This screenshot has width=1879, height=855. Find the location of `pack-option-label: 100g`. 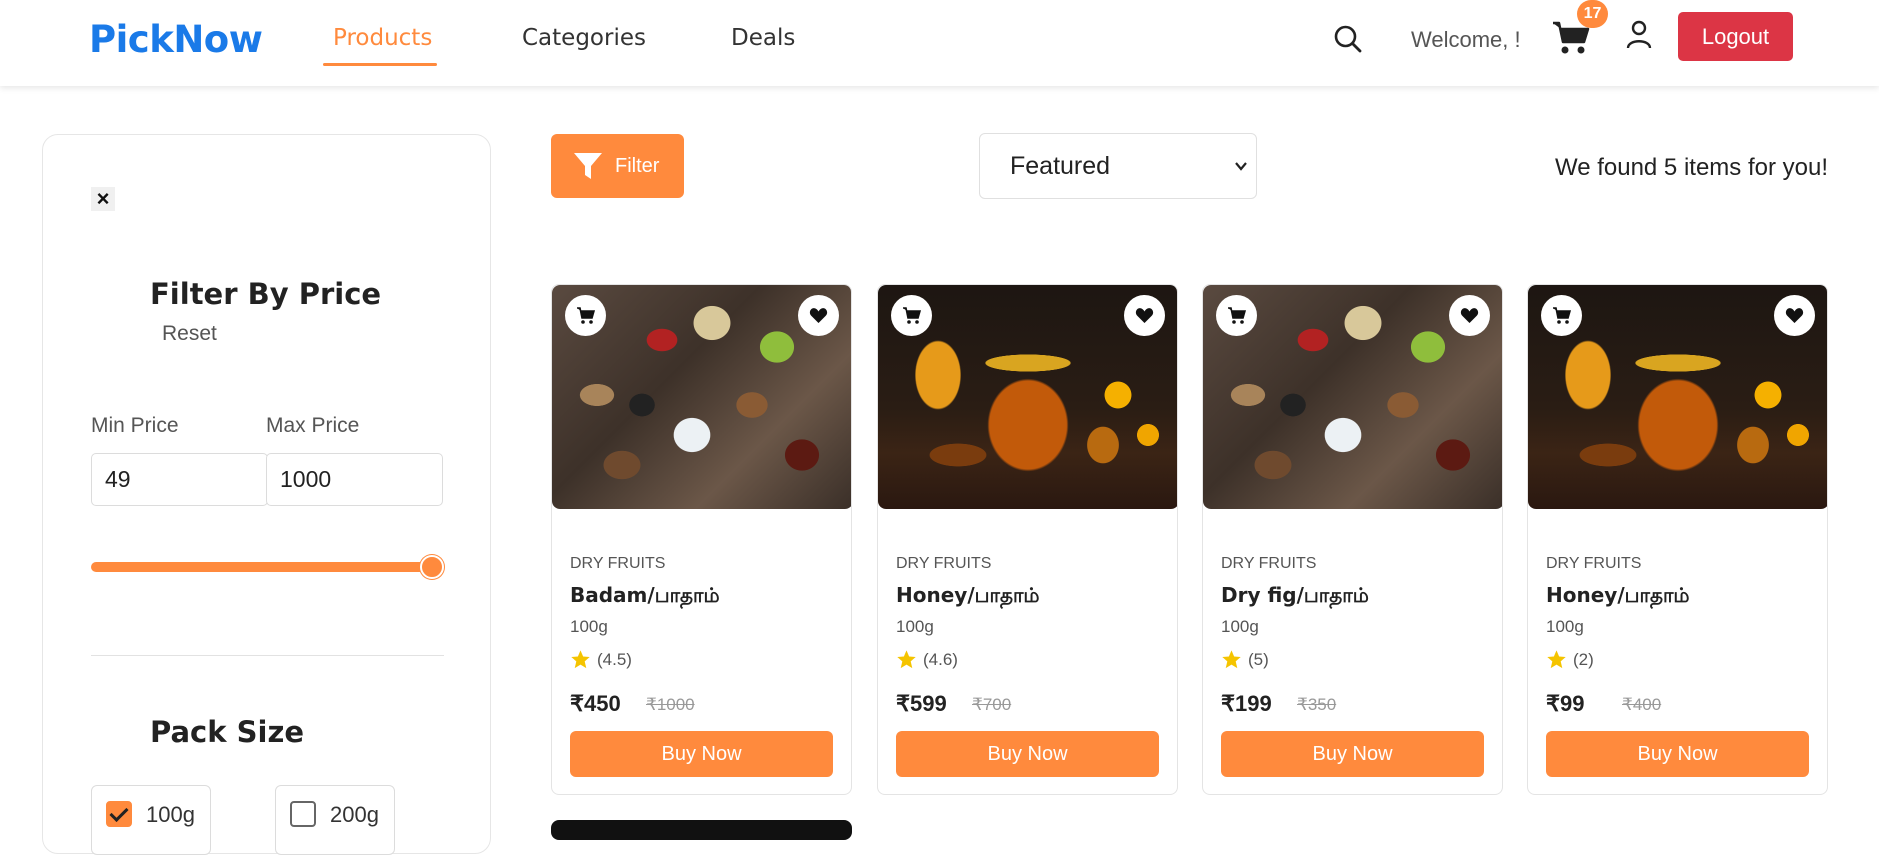

pack-option-label: 100g is located at coordinates (170, 814).